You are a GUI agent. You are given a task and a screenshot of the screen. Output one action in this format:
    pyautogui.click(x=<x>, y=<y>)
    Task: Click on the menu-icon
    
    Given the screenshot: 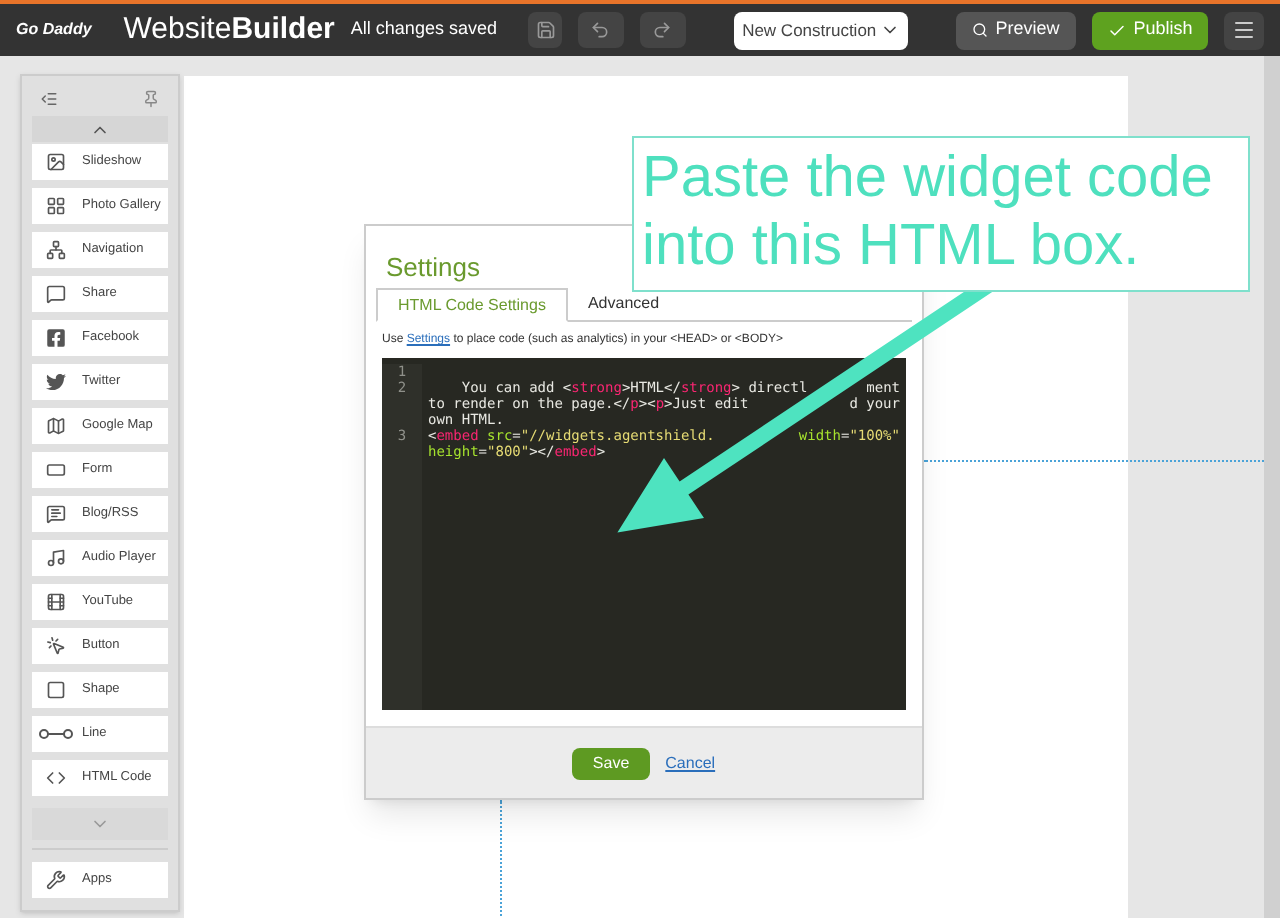 What is the action you would take?
    pyautogui.click(x=1244, y=30)
    